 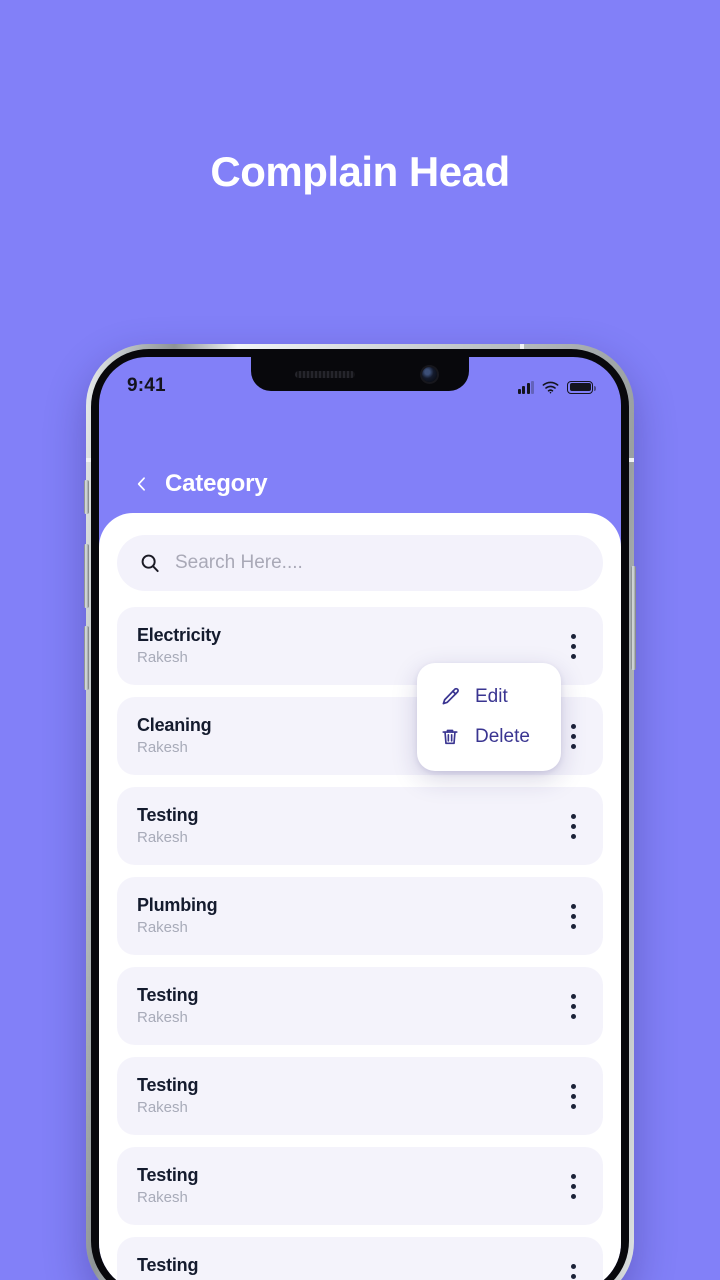 I want to click on delete-menu-item: Delete, so click(x=489, y=737).